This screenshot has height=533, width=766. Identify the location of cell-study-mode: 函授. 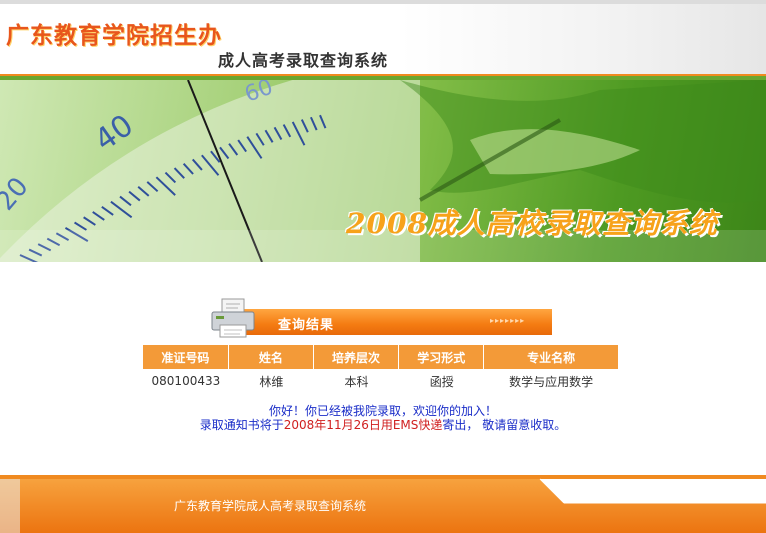
(441, 381).